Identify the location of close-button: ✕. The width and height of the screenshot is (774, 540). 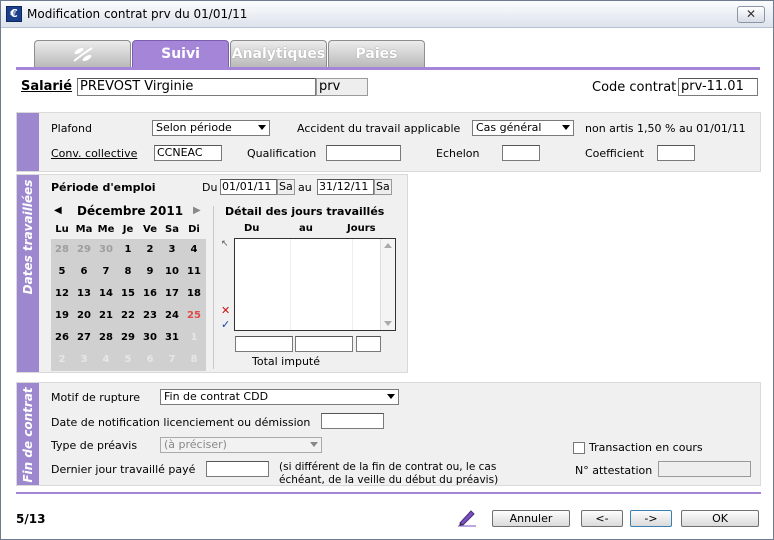
(751, 14).